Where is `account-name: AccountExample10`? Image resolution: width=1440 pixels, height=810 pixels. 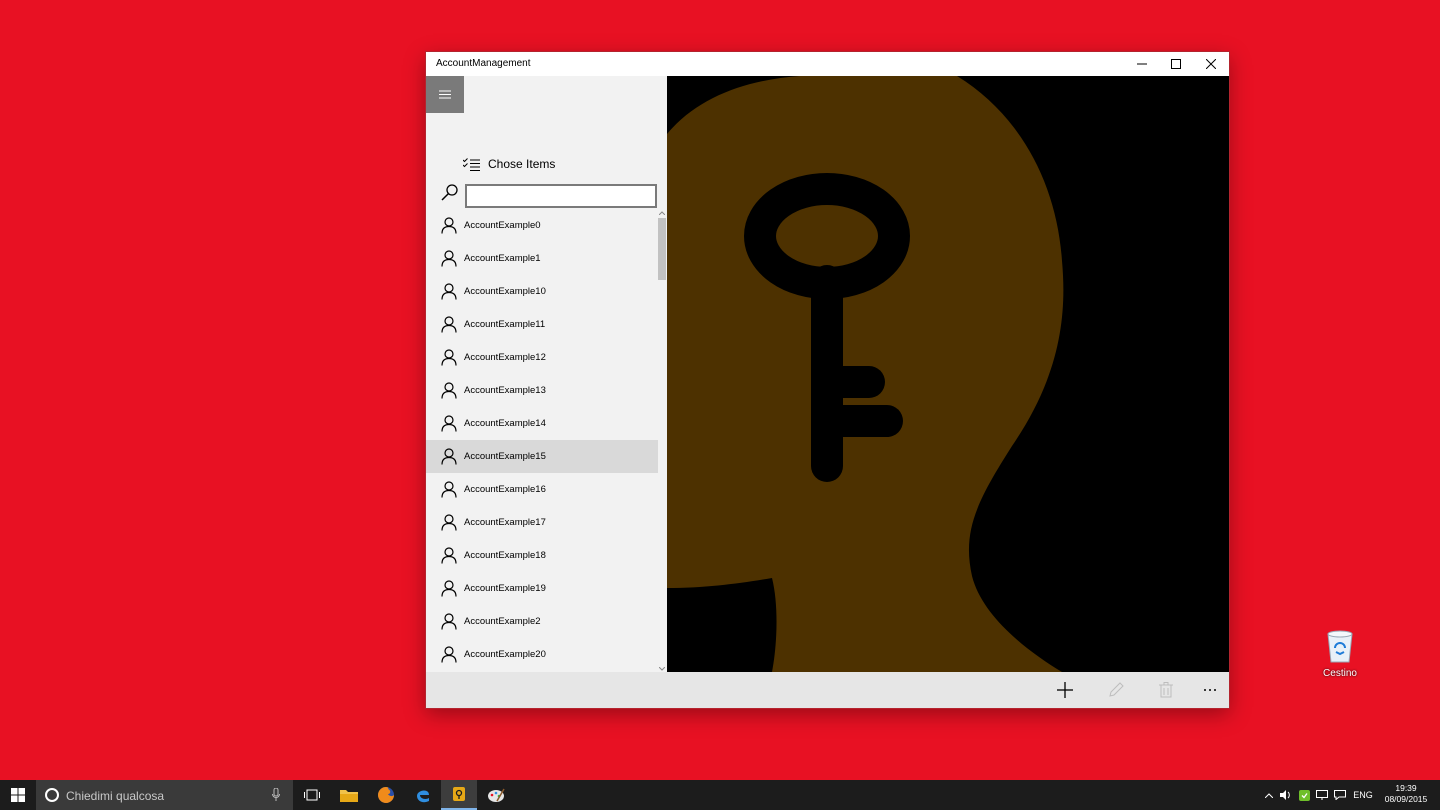 account-name: AccountExample10 is located at coordinates (505, 291).